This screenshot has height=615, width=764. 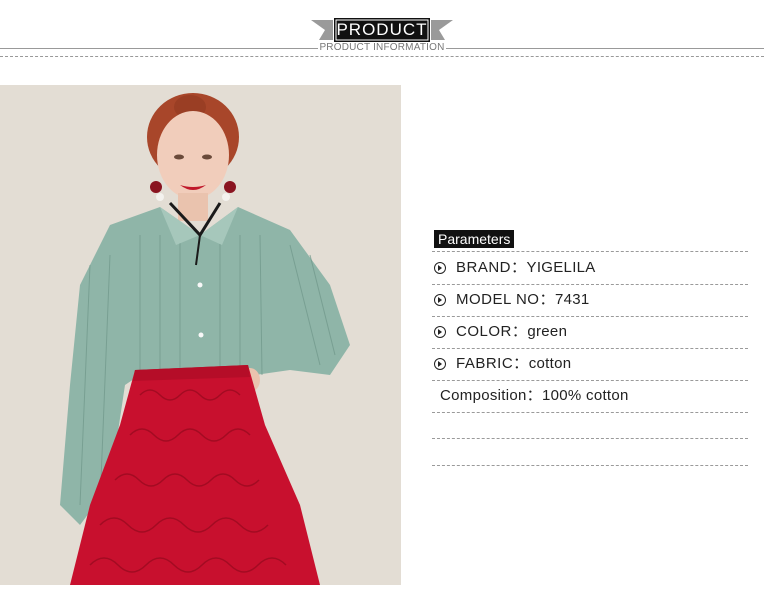 I want to click on param-label: COLOR：, so click(x=492, y=331).